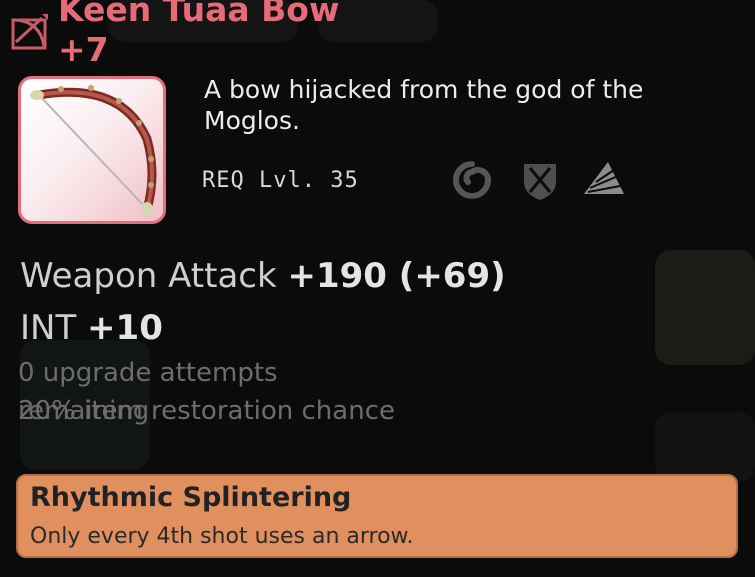 The image size is (755, 577). What do you see at coordinates (125, 328) in the screenshot?
I see `int-value: +10` at bounding box center [125, 328].